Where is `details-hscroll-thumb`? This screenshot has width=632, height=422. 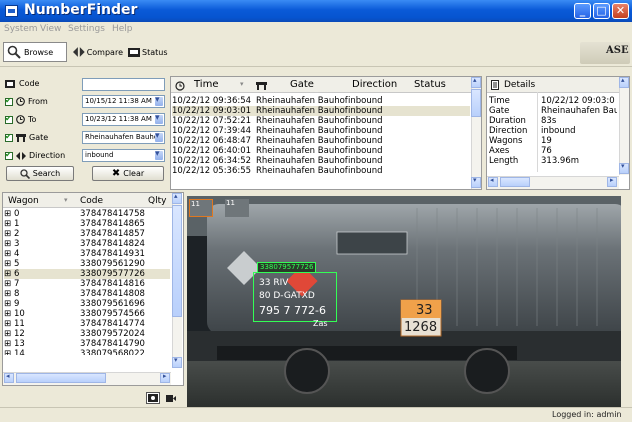
details-hscroll-thumb is located at coordinates (515, 182).